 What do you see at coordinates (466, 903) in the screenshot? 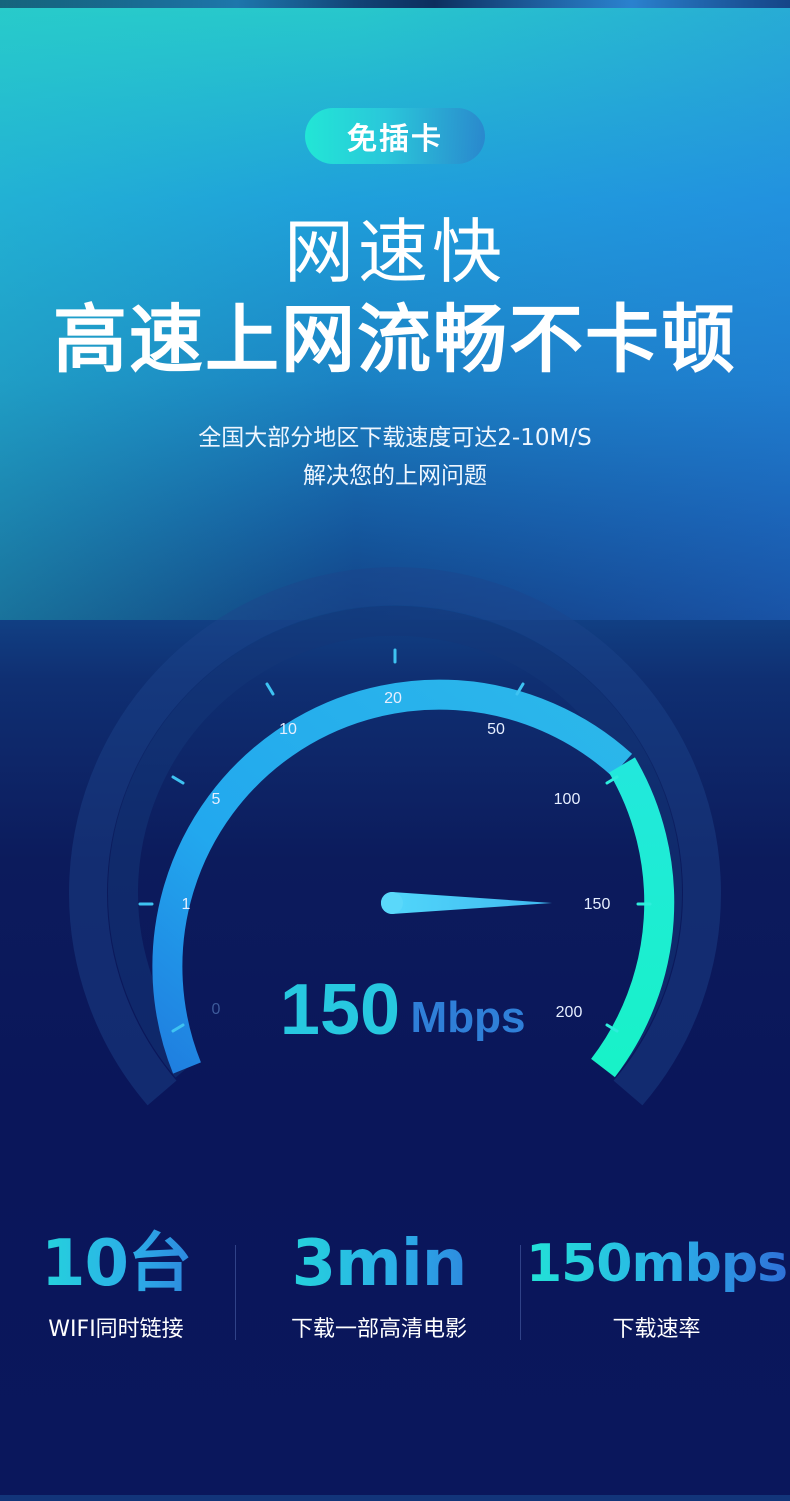
I see `gauge-needle` at bounding box center [466, 903].